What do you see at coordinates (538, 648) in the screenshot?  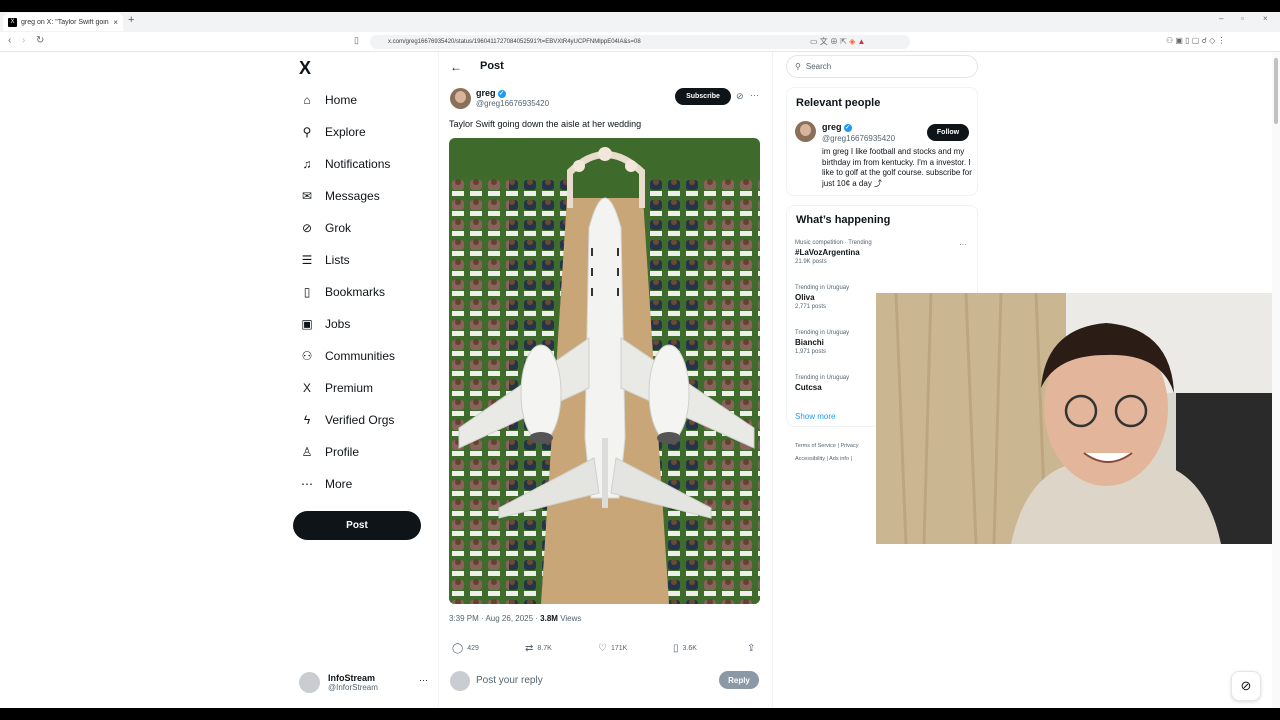 I see `repost-action: ⇄ 8.7K` at bounding box center [538, 648].